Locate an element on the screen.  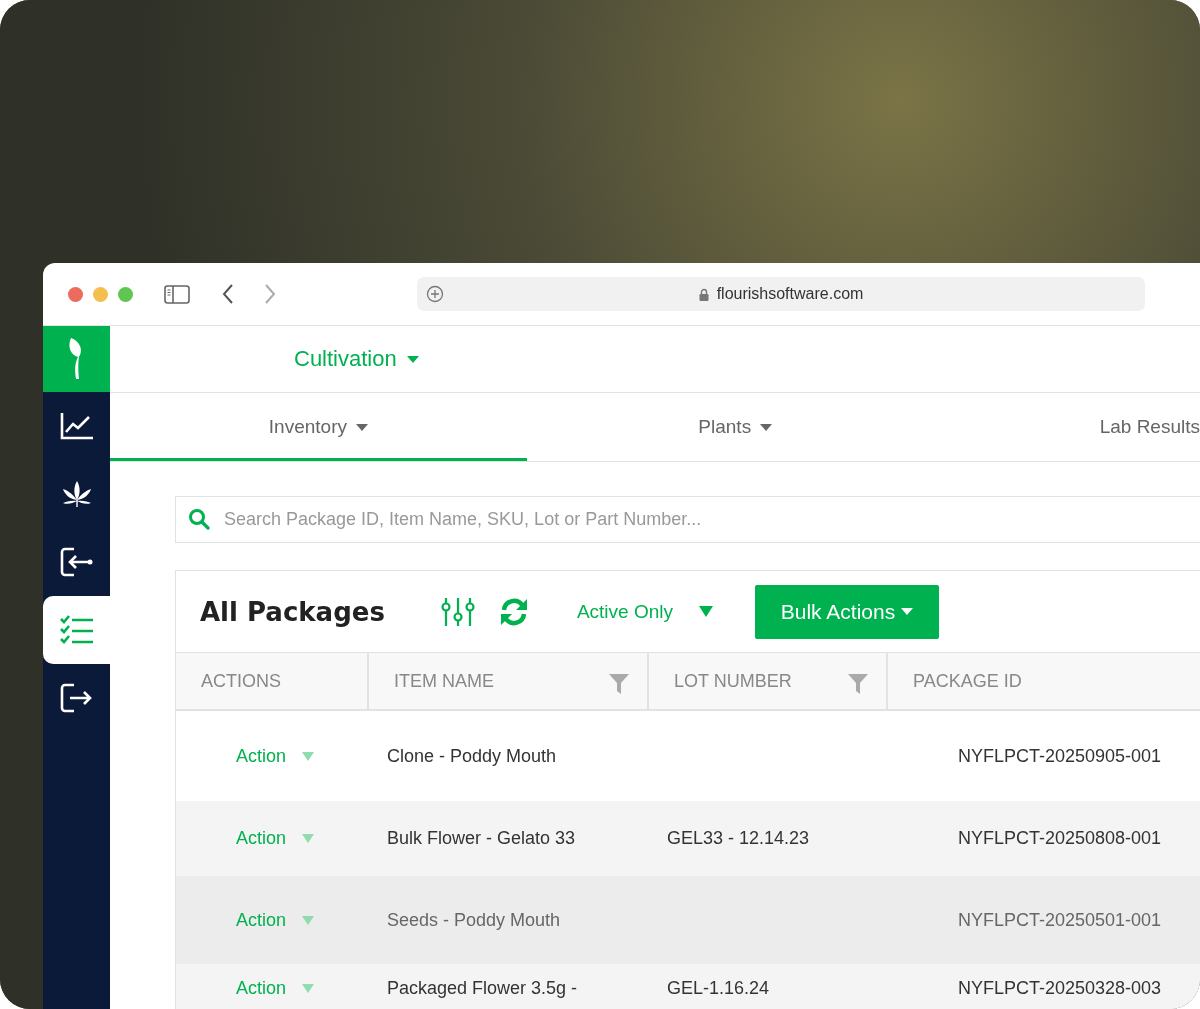
address-bar: flourishsoftware.com is located at coordinates (781, 294).